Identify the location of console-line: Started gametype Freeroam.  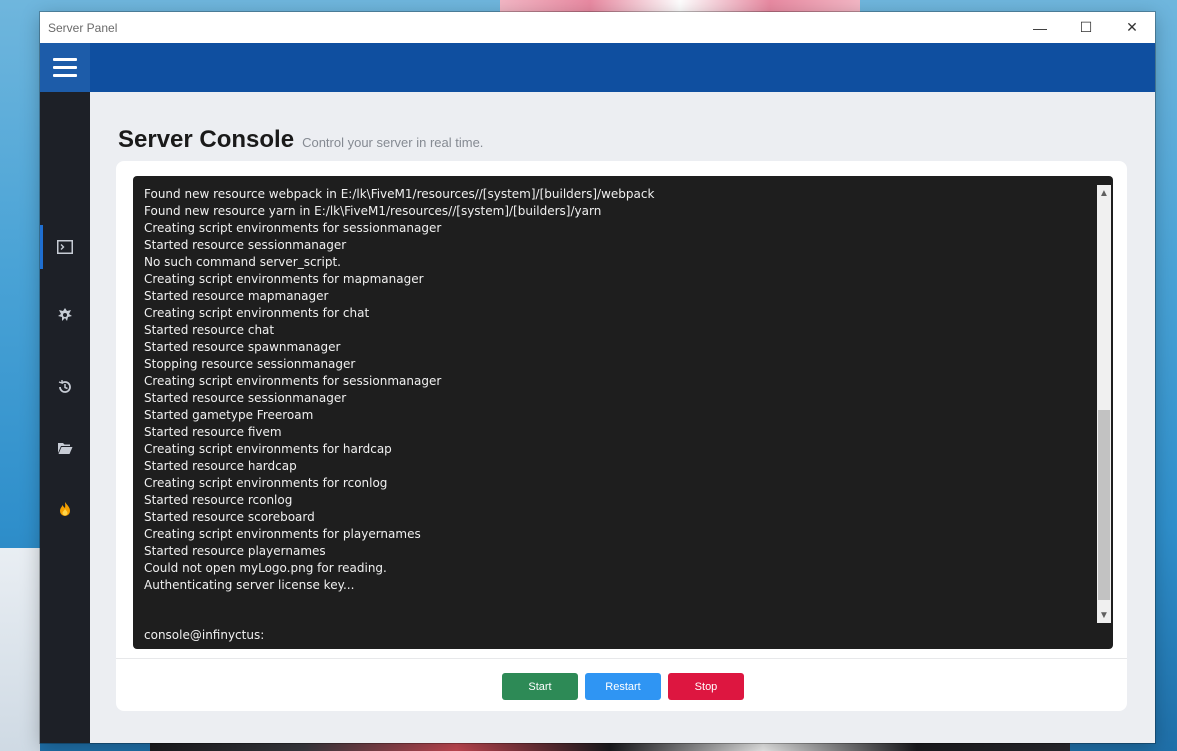
(229, 415).